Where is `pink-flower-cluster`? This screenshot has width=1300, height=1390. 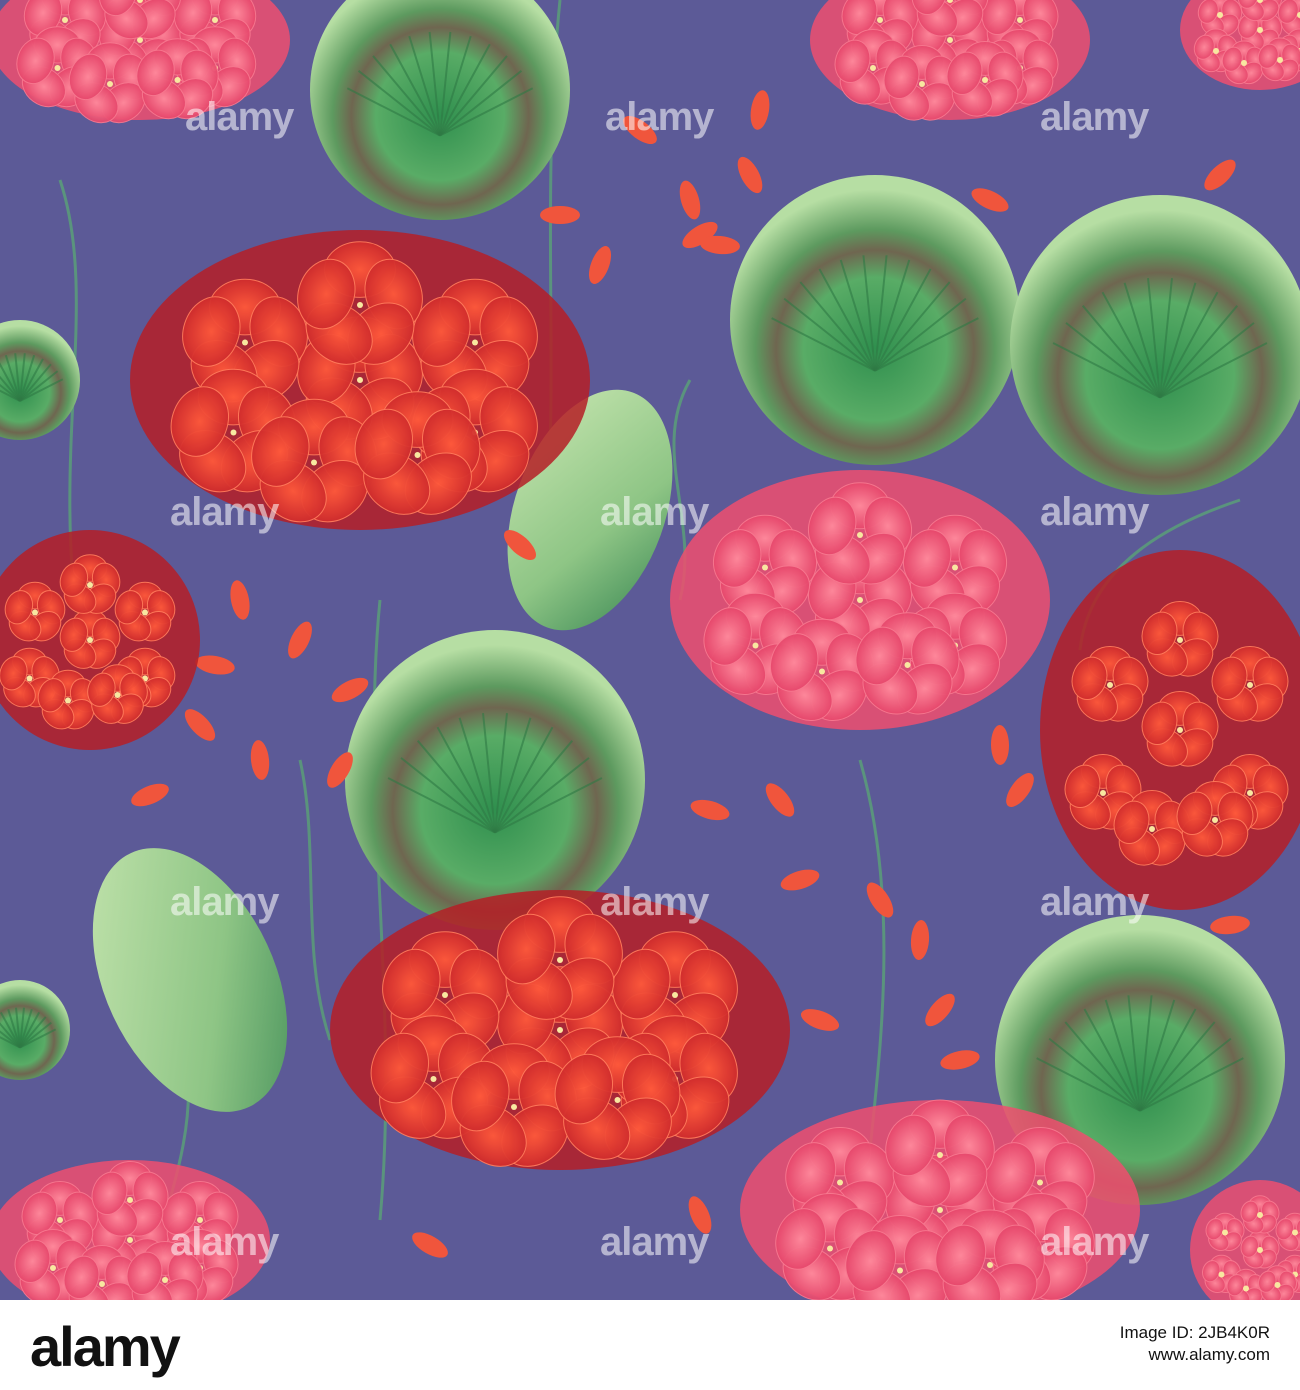
pink-flower-cluster is located at coordinates (860, 600).